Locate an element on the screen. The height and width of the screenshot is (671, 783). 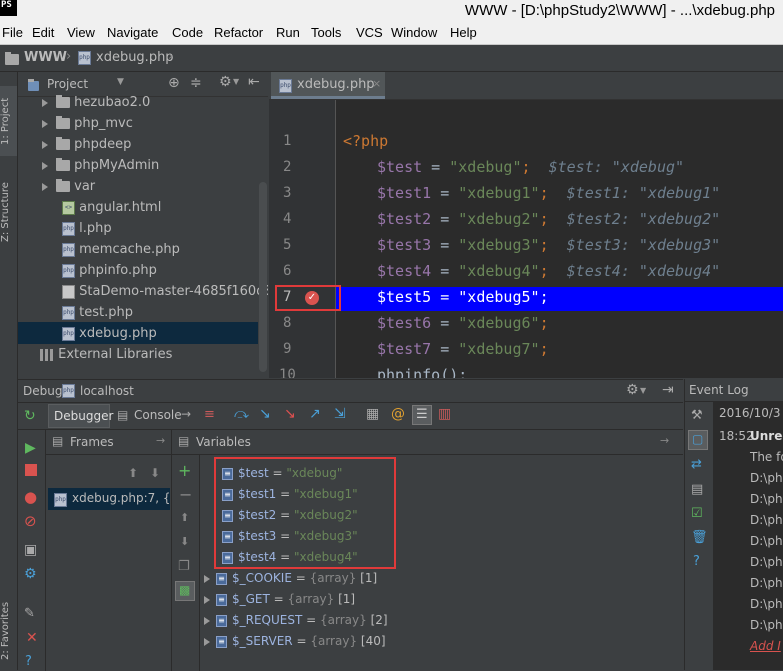
step-into-icon: ↘ is located at coordinates (265, 414).